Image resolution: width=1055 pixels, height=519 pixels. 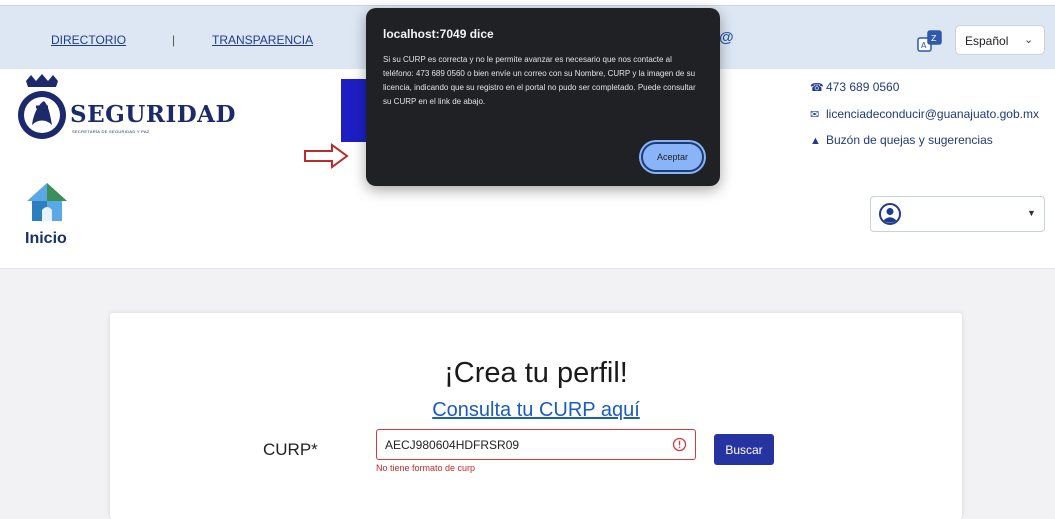 What do you see at coordinates (262, 40) in the screenshot?
I see `link-transparencia: TRANSPARENCIA` at bounding box center [262, 40].